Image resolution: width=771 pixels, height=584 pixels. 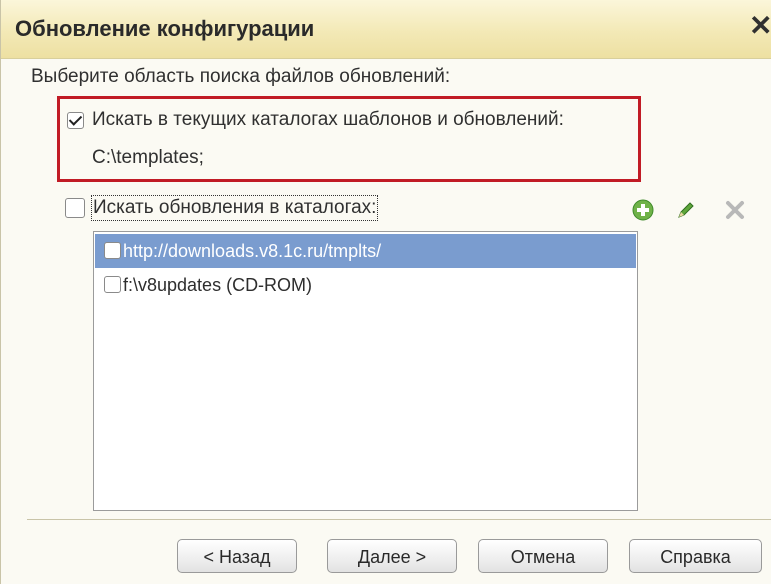 I want to click on cancel-button: Отмена, so click(x=543, y=556).